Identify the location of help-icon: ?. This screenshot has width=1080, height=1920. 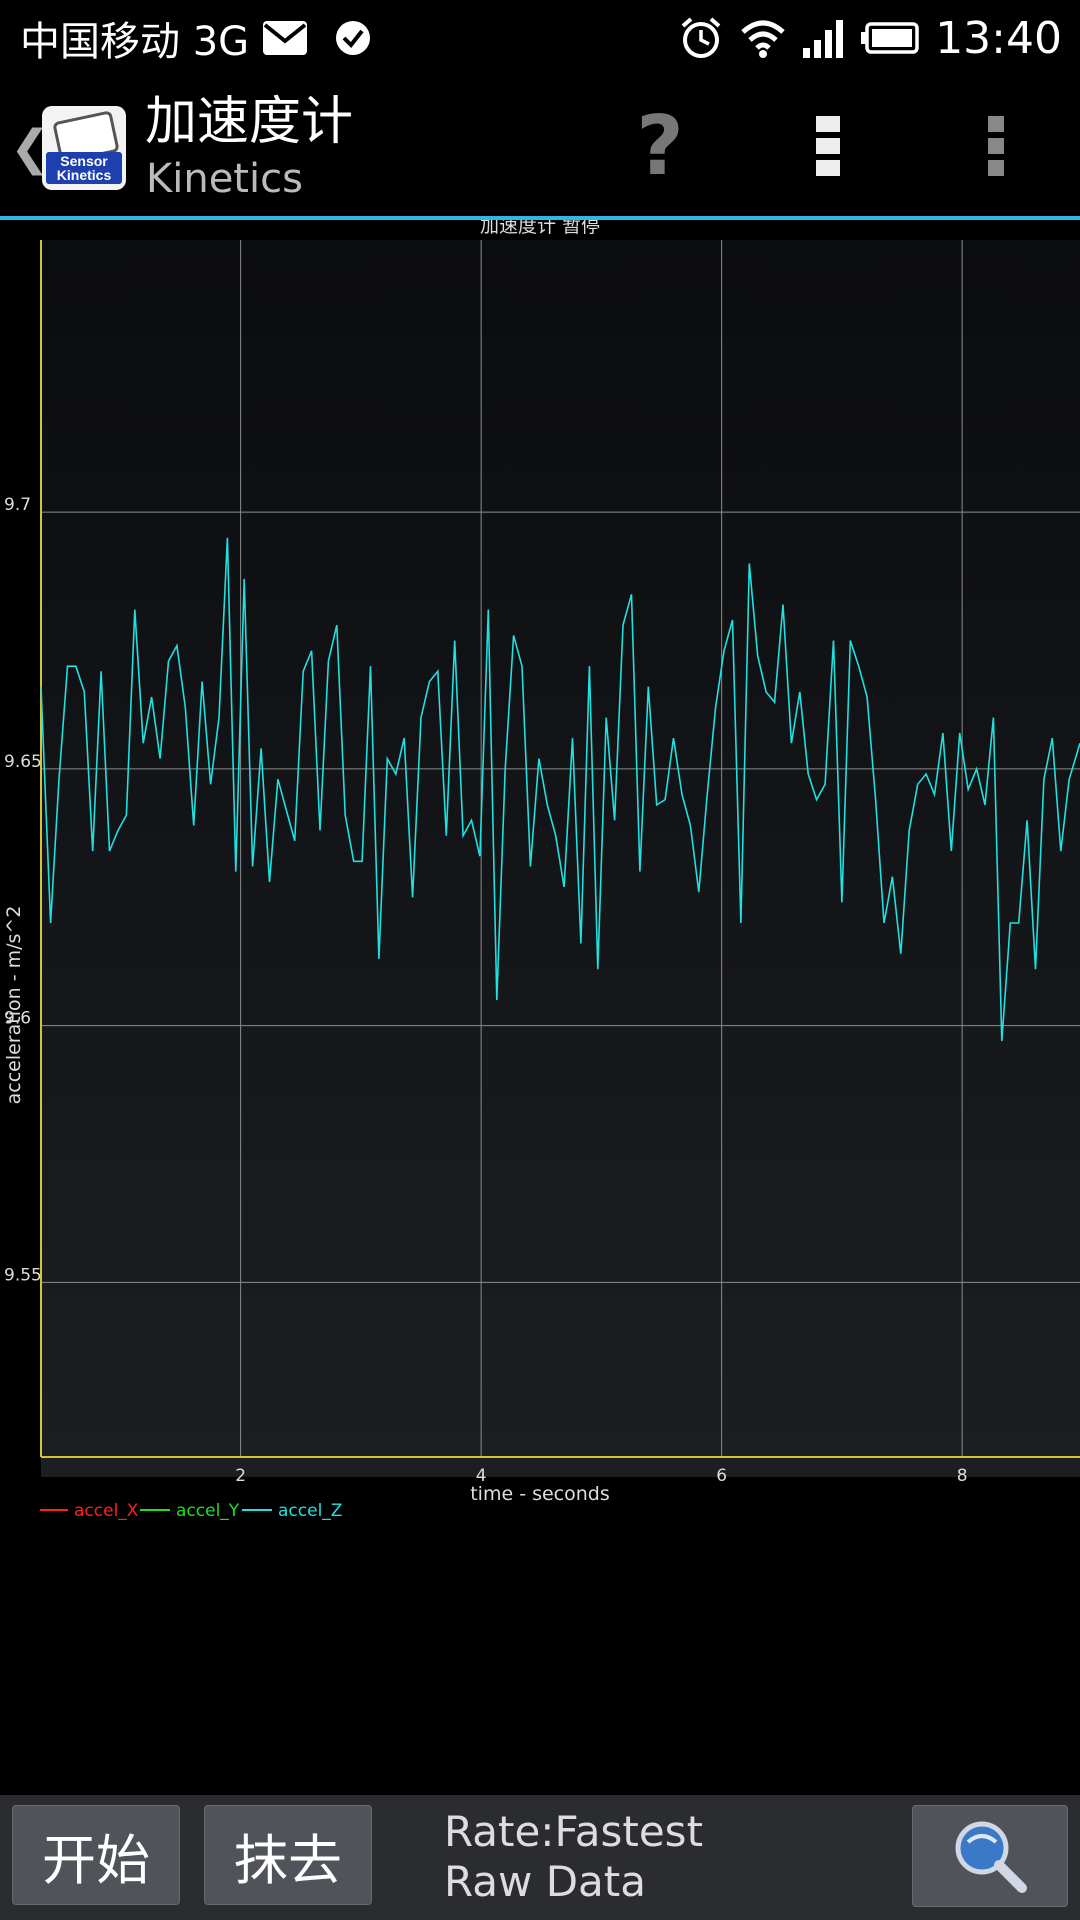
(660, 146).